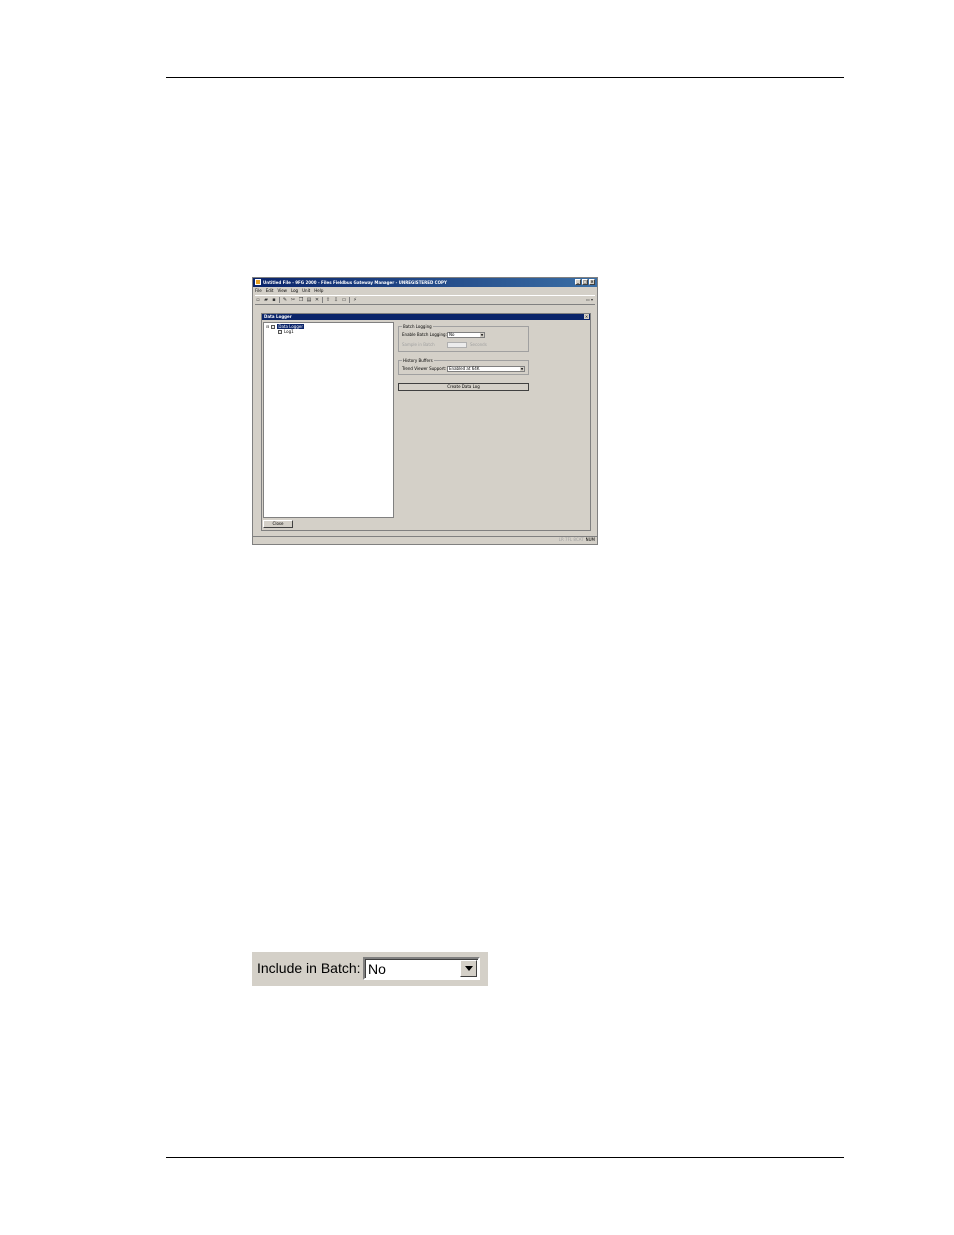  What do you see at coordinates (293, 300) in the screenshot?
I see `cut-icon: ✂` at bounding box center [293, 300].